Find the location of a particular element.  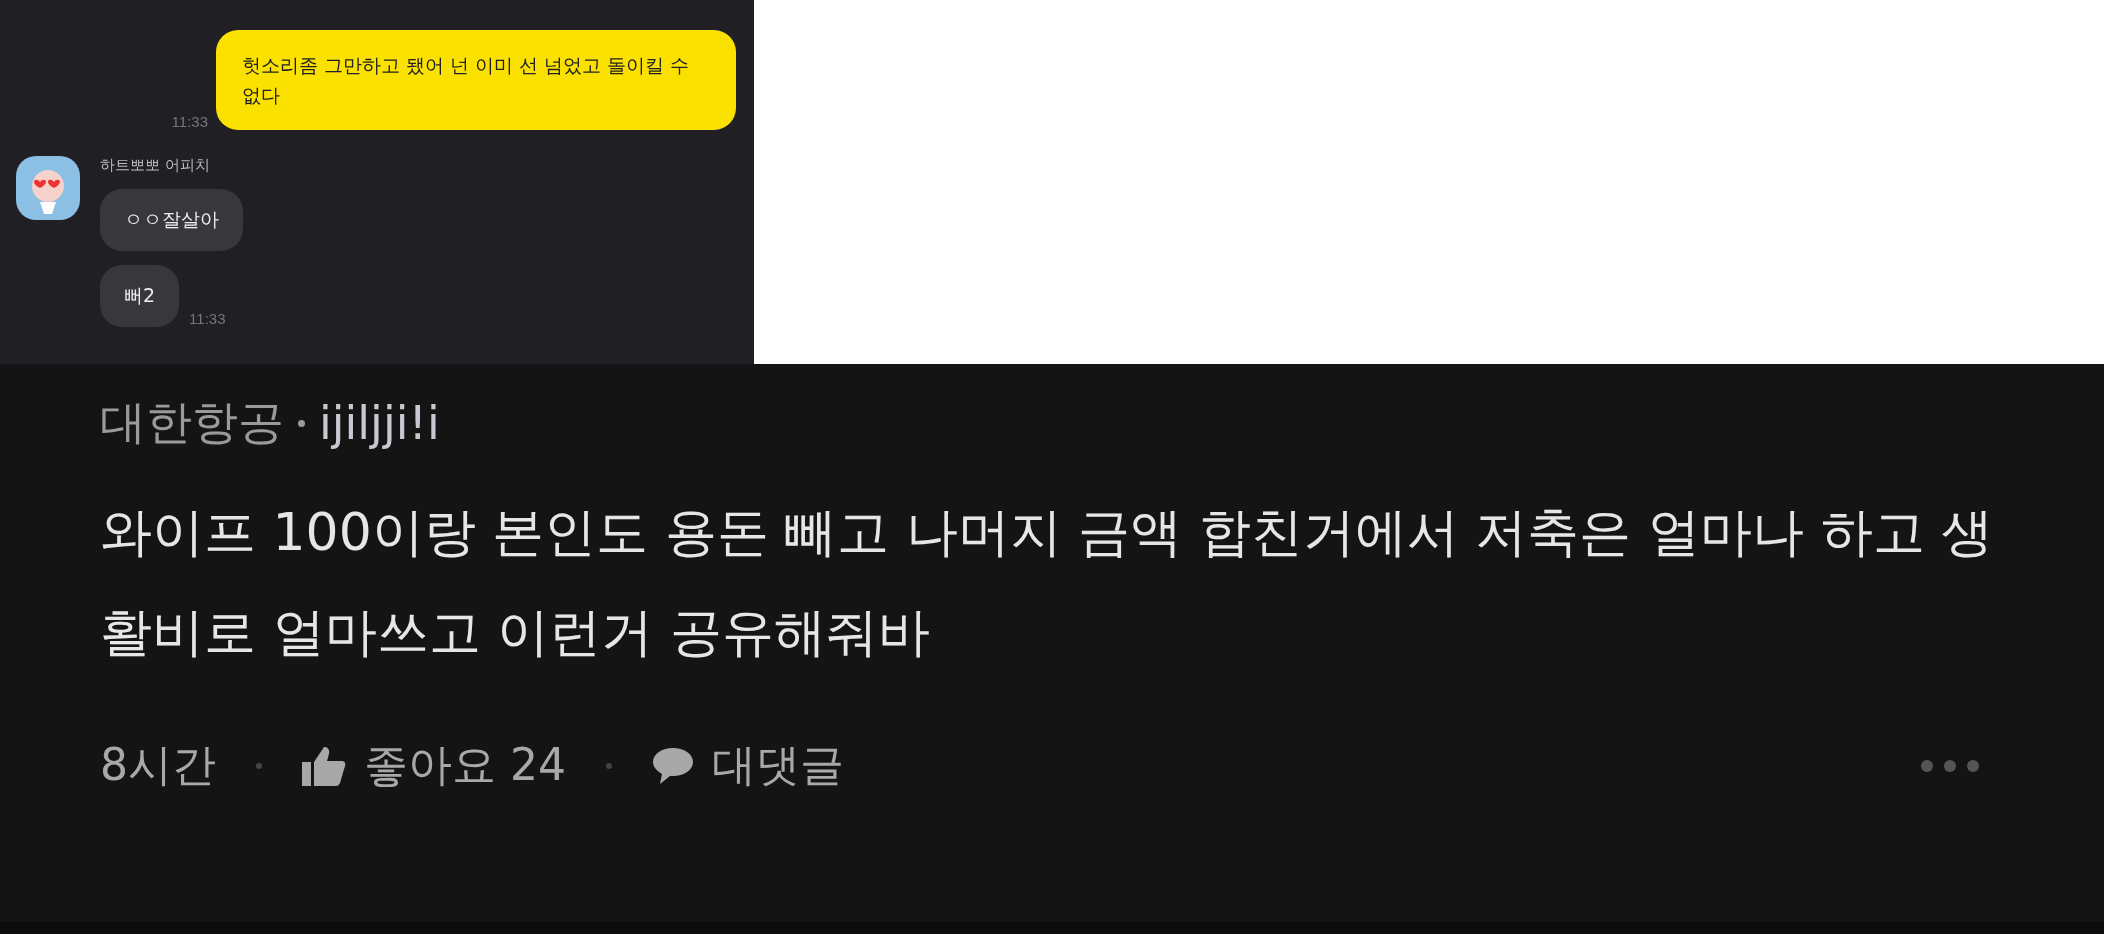

comment-age: 8시간 is located at coordinates (158, 765).